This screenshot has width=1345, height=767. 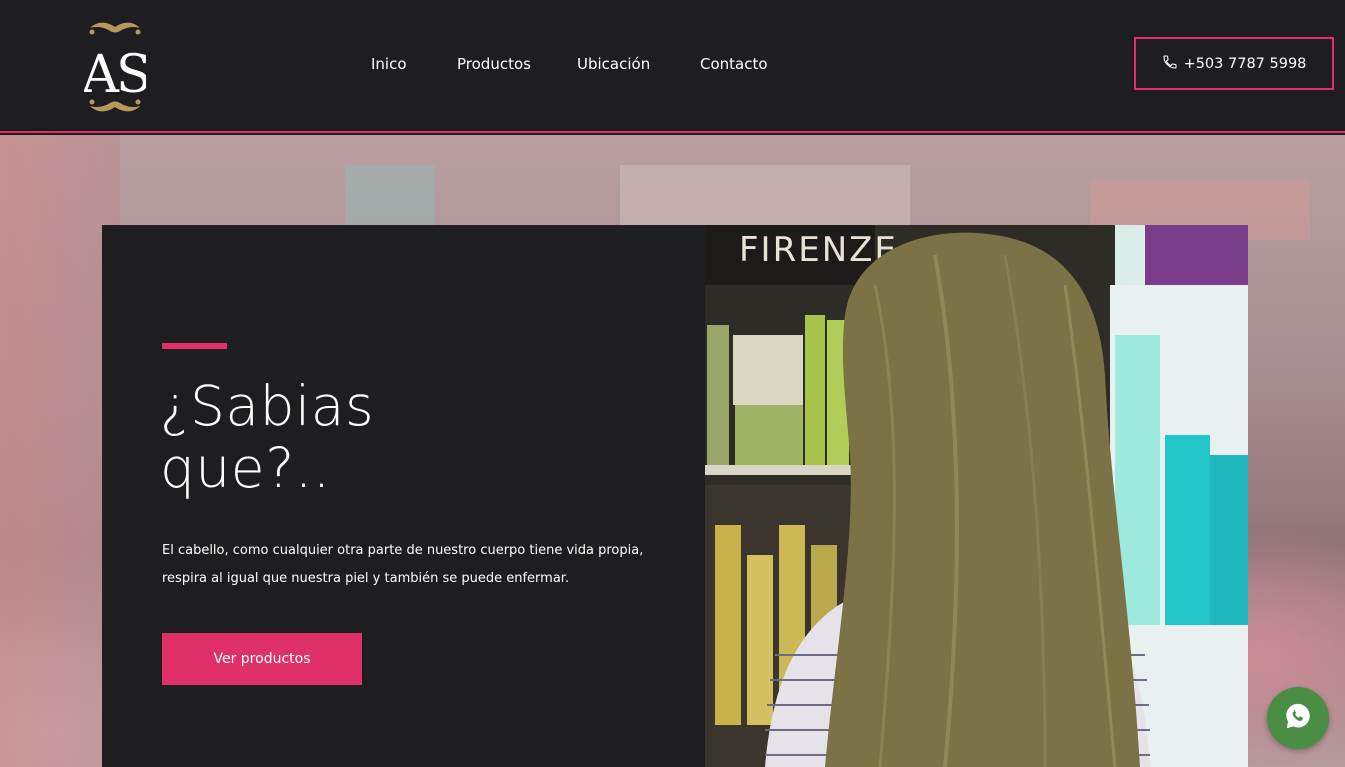 What do you see at coordinates (245, 468) in the screenshot?
I see `hero-headline-line2: que?..` at bounding box center [245, 468].